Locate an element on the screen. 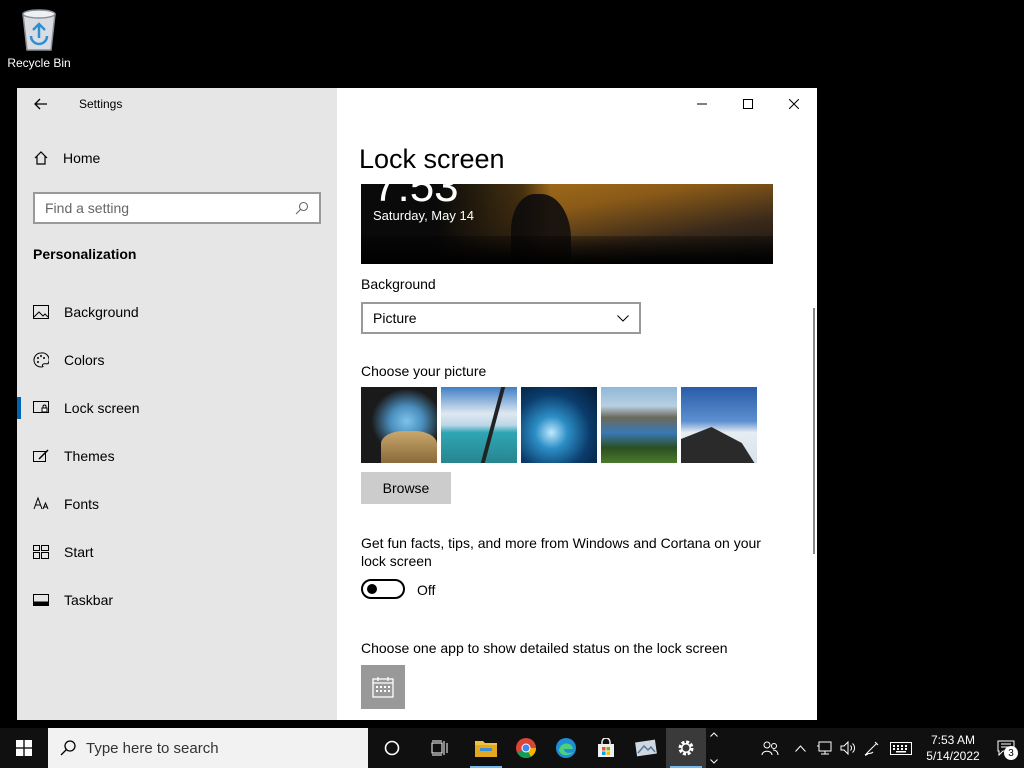  taskbar-search-box: Type here to search is located at coordinates (208, 748).